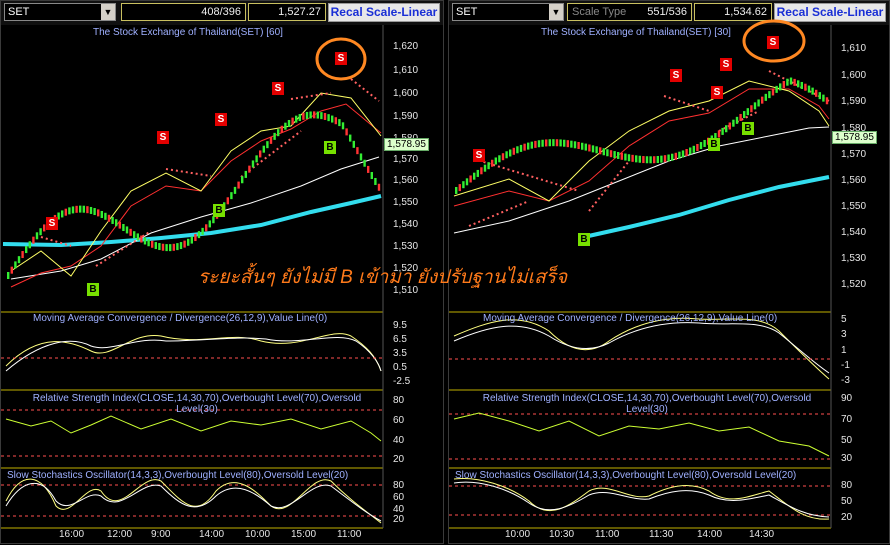 The height and width of the screenshot is (545, 890). Describe the element at coordinates (854, 180) in the screenshot. I see `right-price-tick: 1,560` at that location.